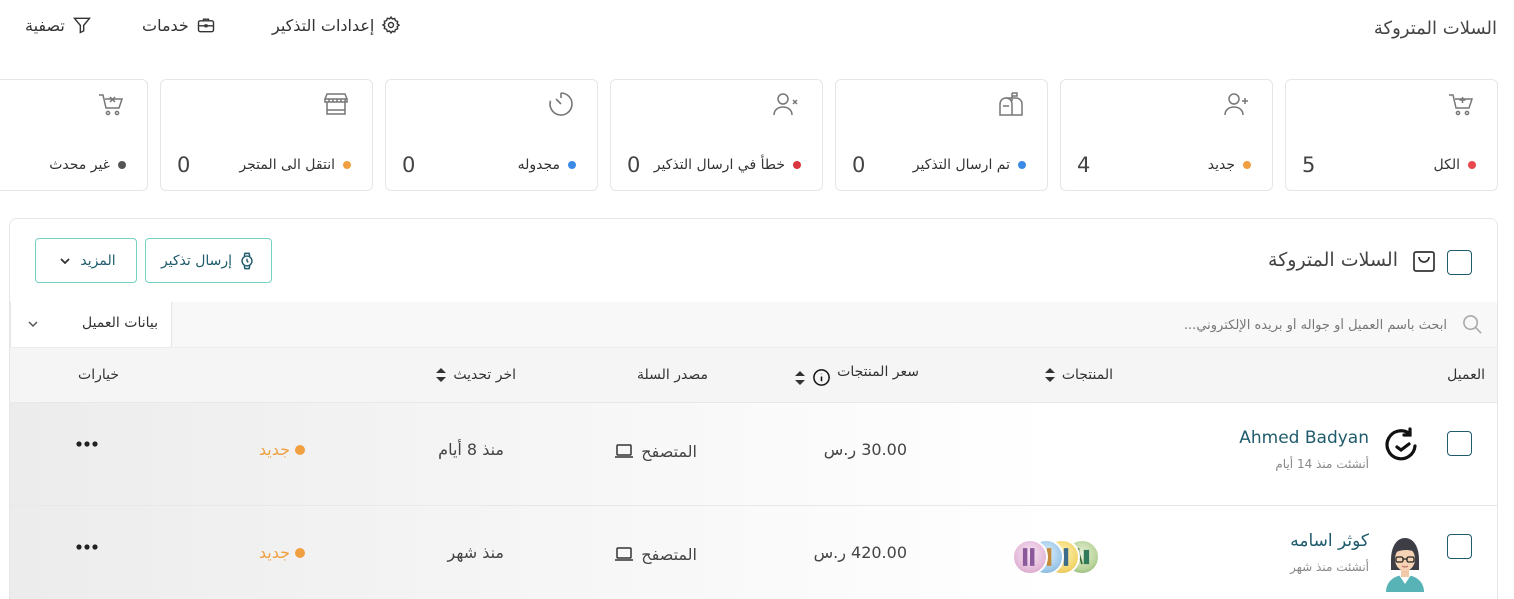 The height and width of the screenshot is (599, 1514). I want to click on stat-card-reminder-sent: تم ارسال التذكير 0, so click(941, 135).